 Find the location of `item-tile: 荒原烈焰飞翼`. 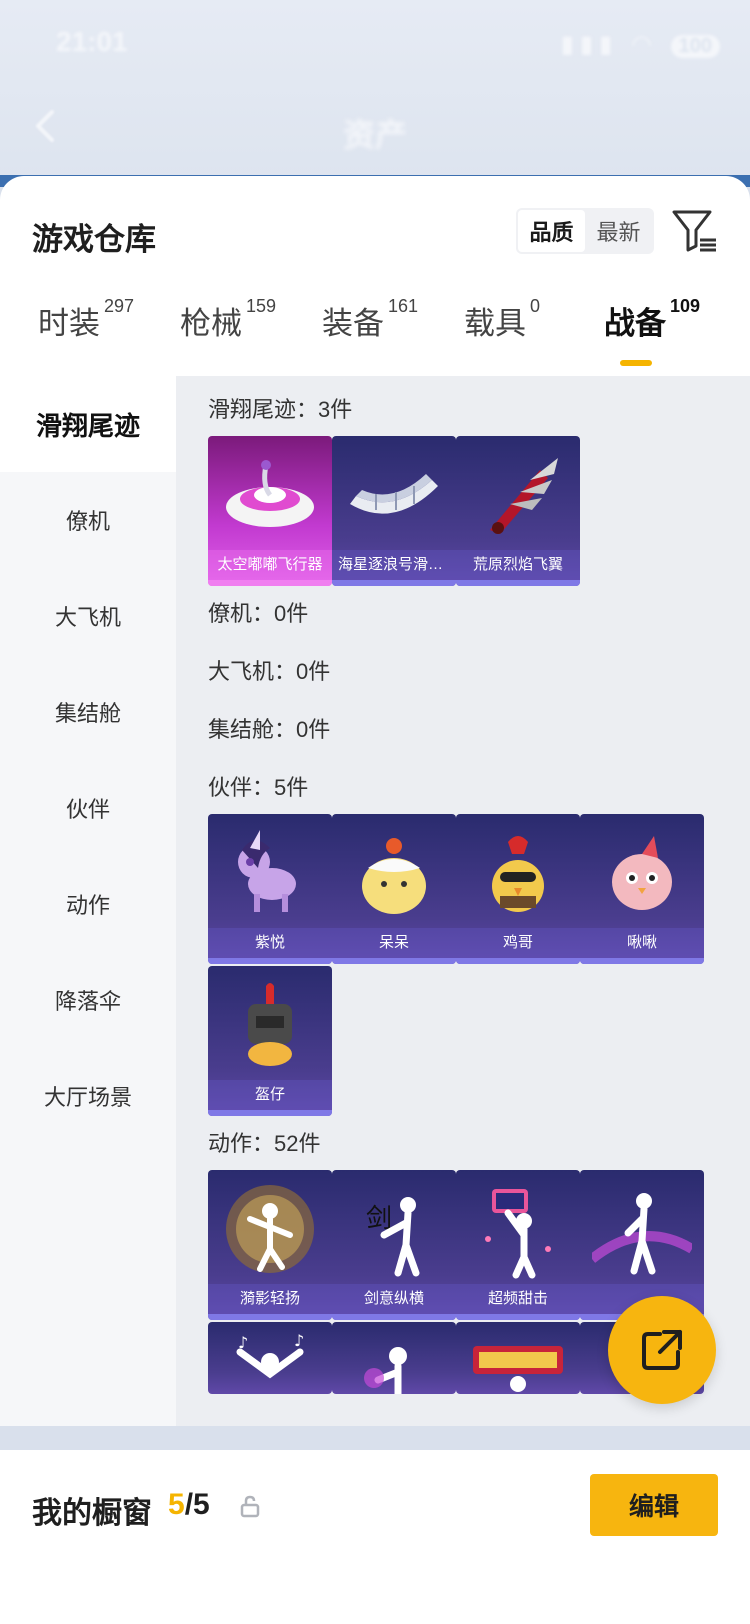

item-tile: 荒原烈焰飞翼 is located at coordinates (518, 511).